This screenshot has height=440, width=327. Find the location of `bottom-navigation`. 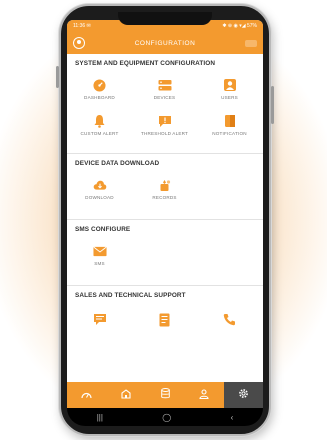

bottom-navigation is located at coordinates (165, 395).